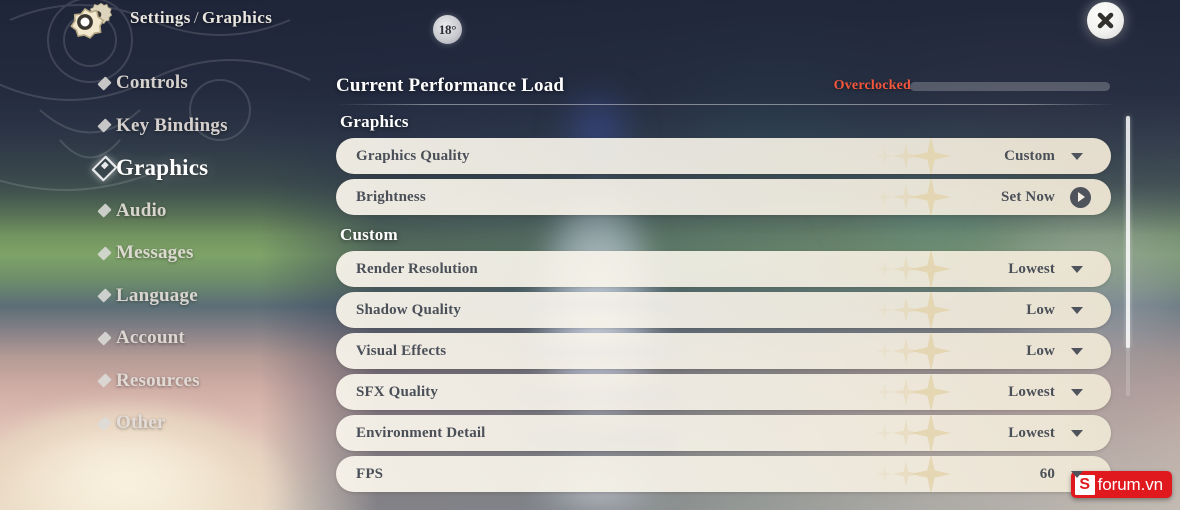  I want to click on setting-label: FPS, so click(370, 473).